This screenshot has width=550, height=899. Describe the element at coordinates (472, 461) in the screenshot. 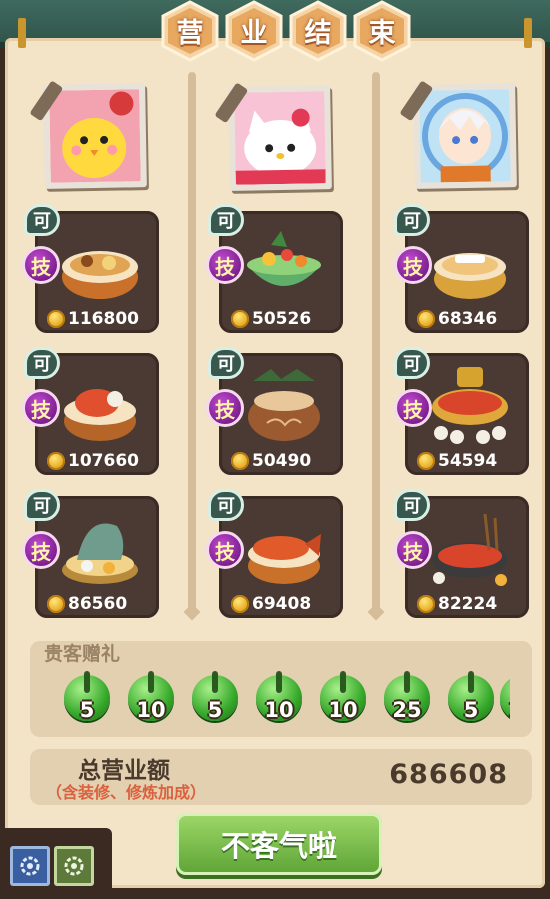

I see `dish-price: 54594` at that location.